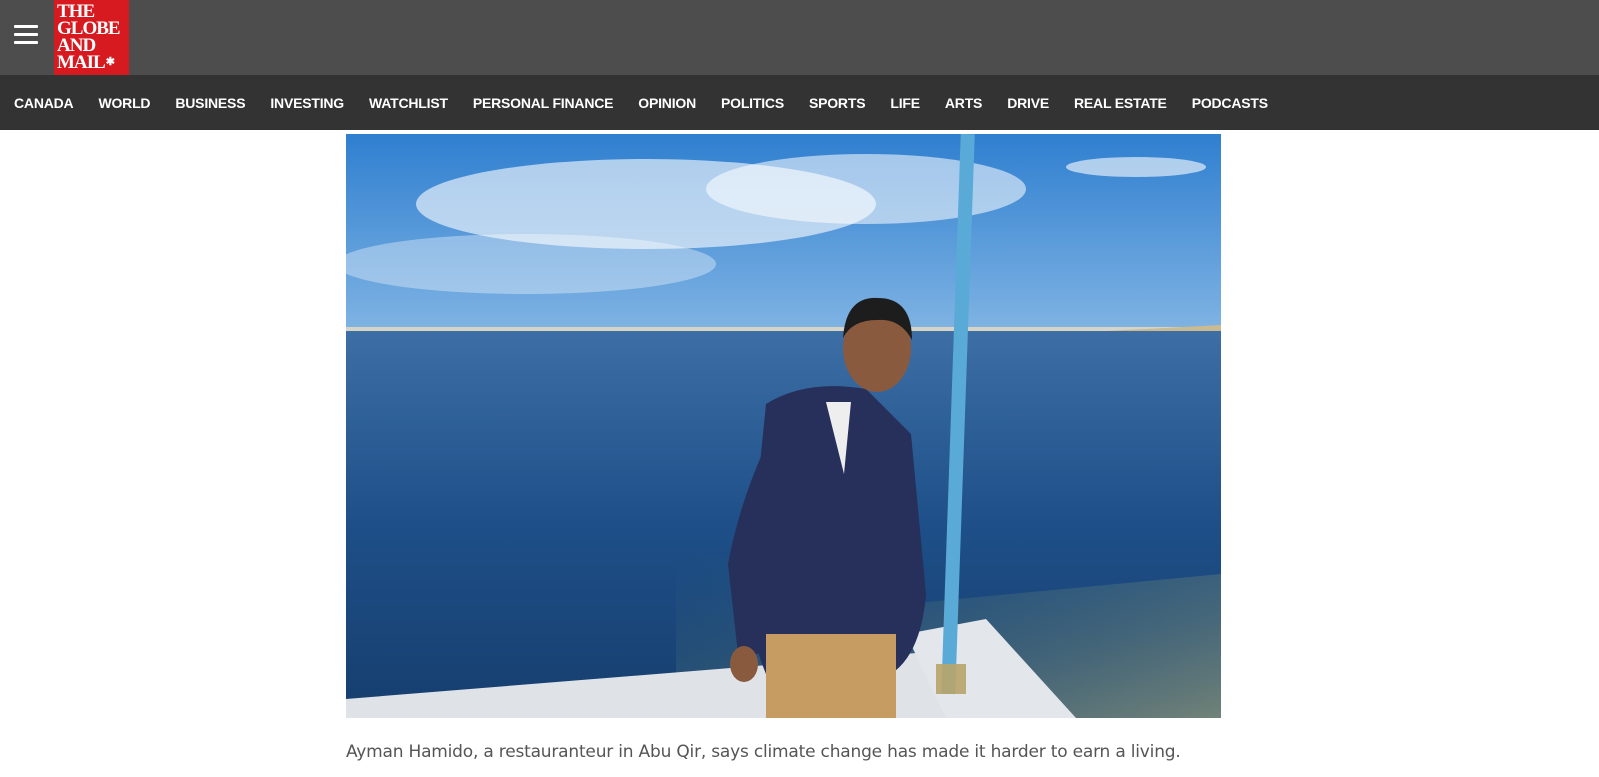  Describe the element at coordinates (837, 103) in the screenshot. I see `nav-item-sports: SPORTS` at that location.